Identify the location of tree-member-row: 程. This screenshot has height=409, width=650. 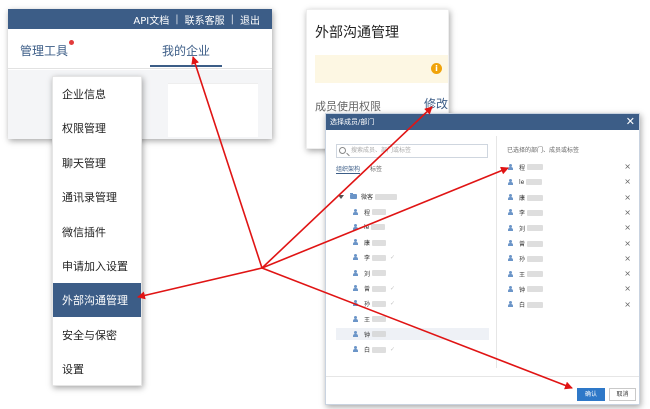
(412, 212).